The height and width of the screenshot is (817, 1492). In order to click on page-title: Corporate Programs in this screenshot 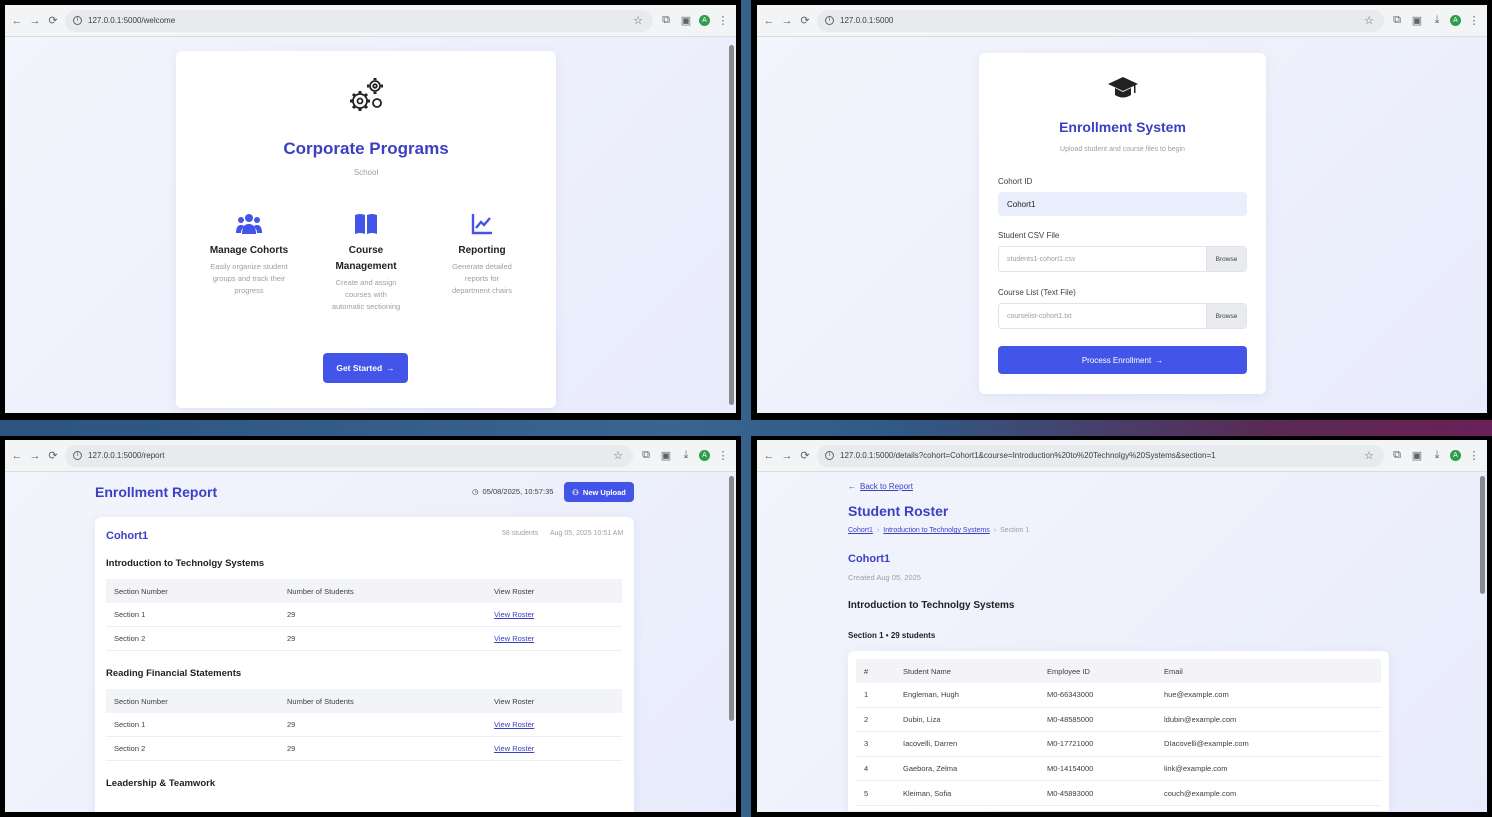, I will do `click(366, 148)`.